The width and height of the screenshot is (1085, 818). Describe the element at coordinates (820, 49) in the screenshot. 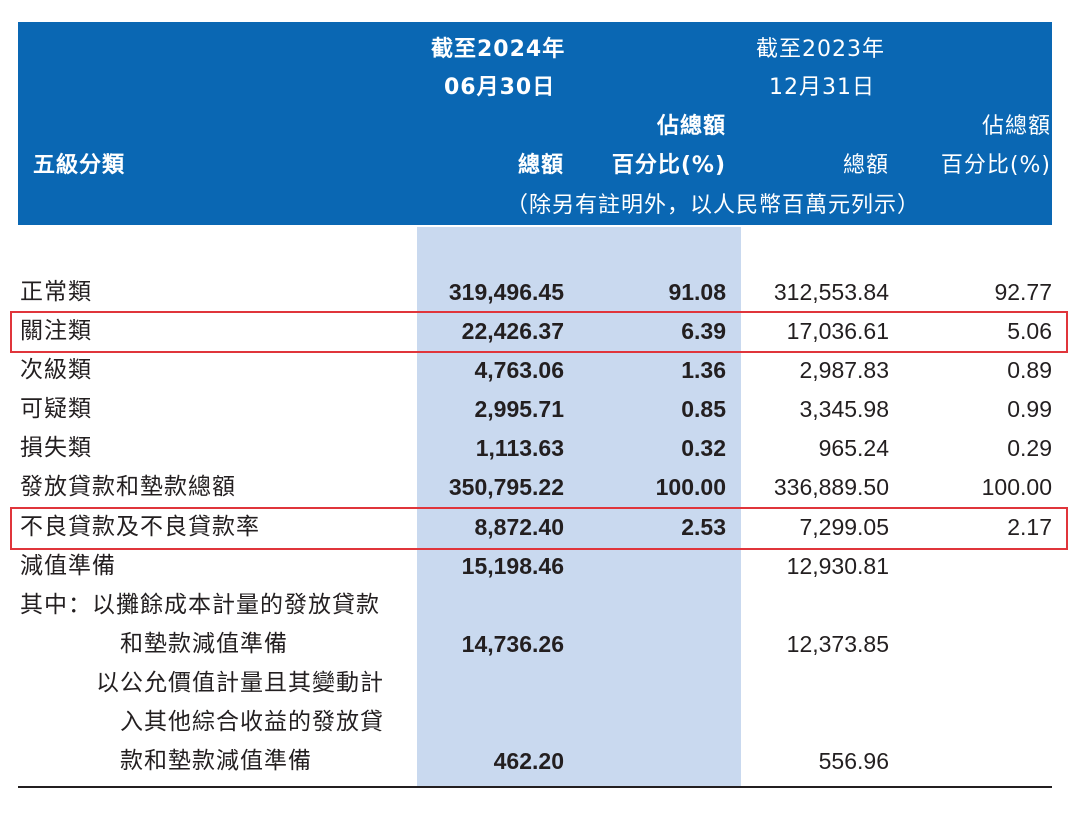

I see `header-2023-line1: 截至2023年` at that location.